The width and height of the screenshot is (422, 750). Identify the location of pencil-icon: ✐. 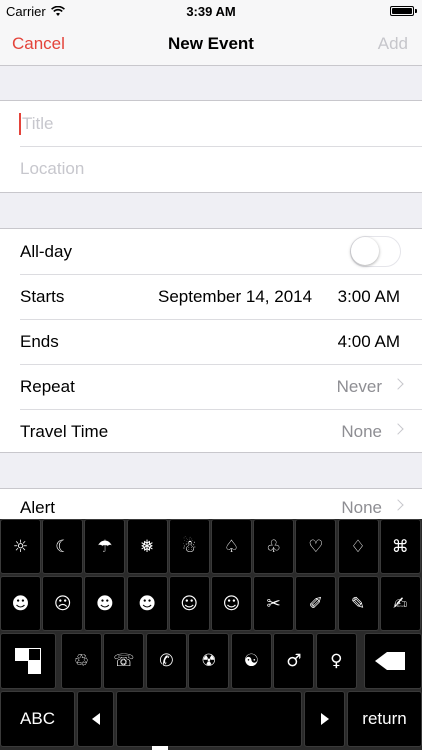
(315, 603).